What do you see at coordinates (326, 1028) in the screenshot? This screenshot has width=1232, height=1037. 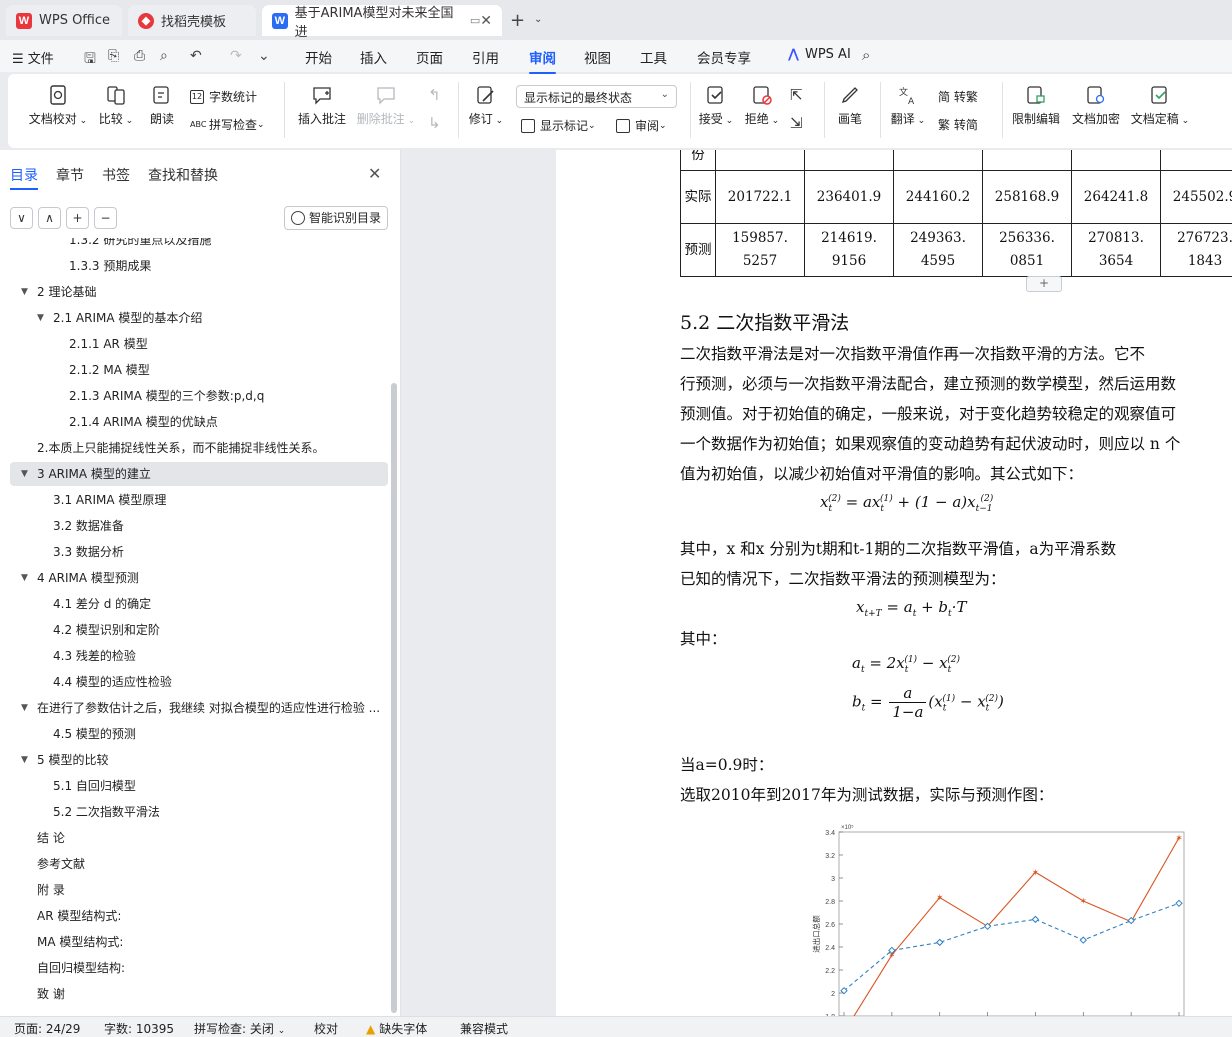 I see `proof-status: 校对` at bounding box center [326, 1028].